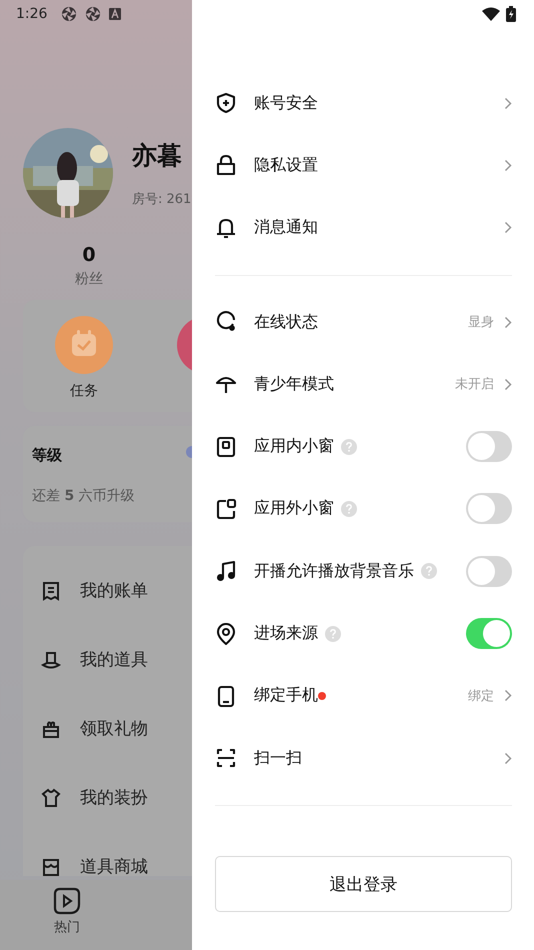 The width and height of the screenshot is (534, 950). I want to click on shop-icon, so click(51, 866).